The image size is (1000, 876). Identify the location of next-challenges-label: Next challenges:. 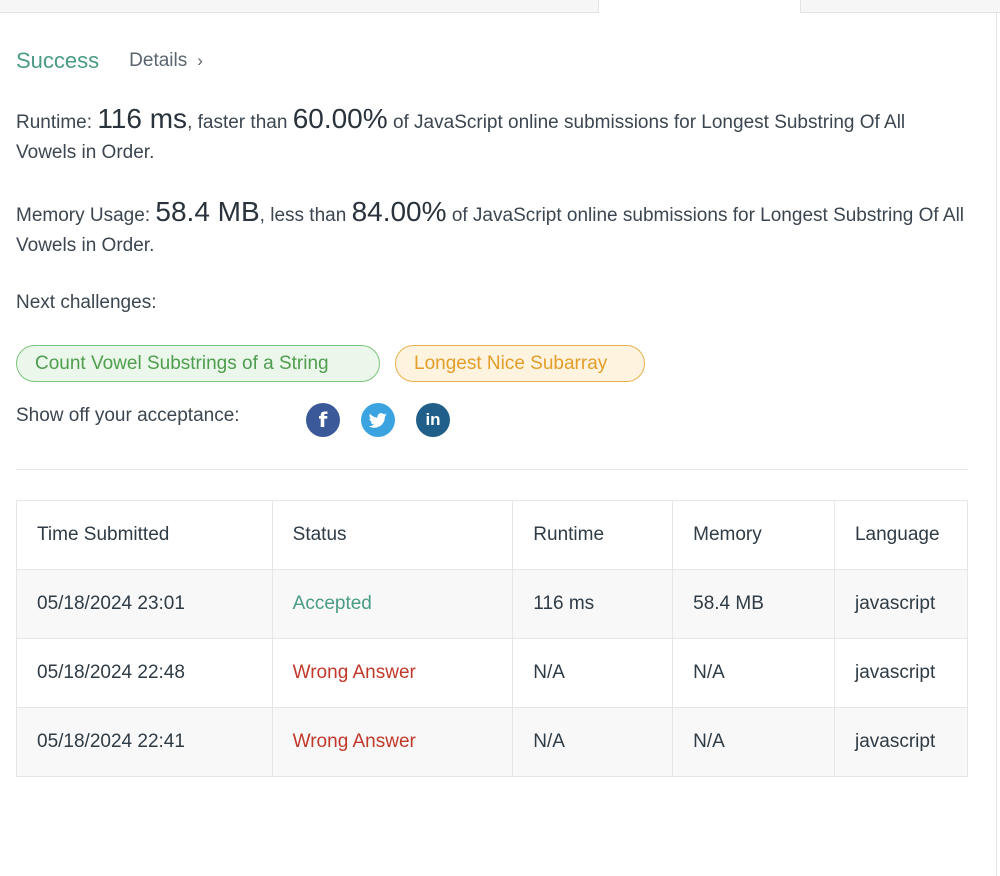
(86, 302).